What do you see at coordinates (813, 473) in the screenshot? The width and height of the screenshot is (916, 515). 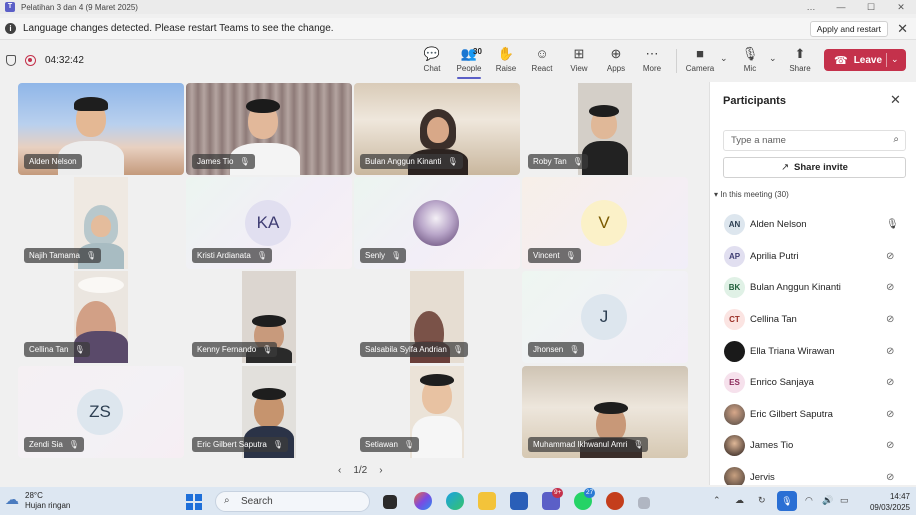 I see `participant-row: Jervis ⊘` at bounding box center [813, 473].